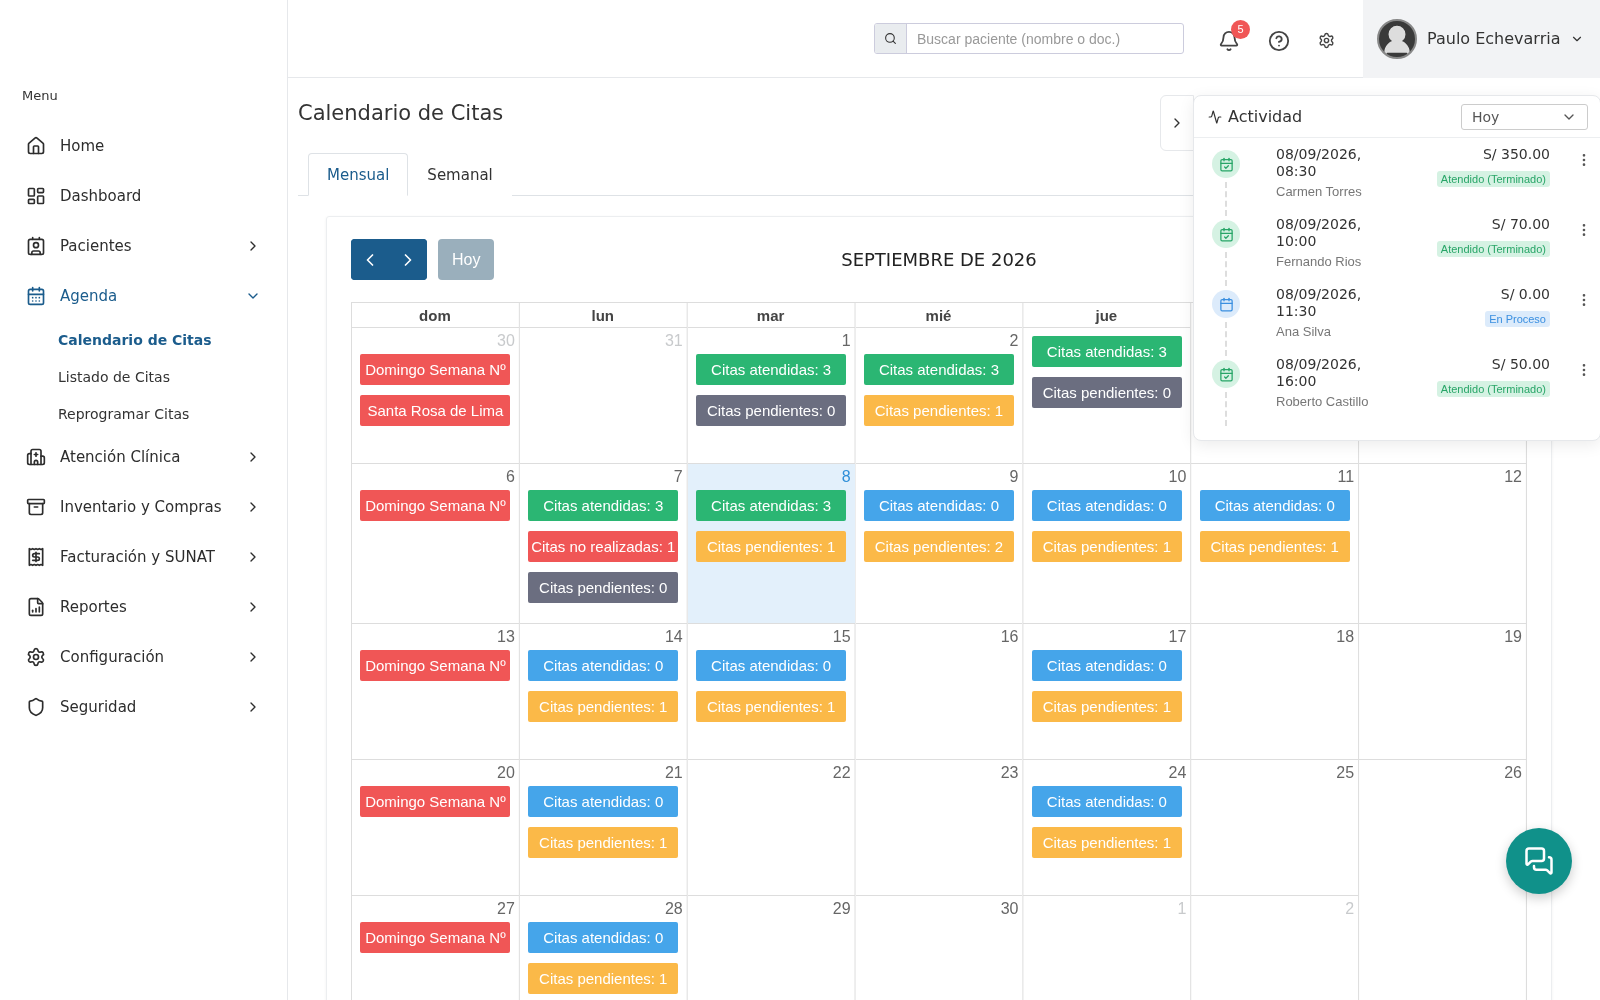 The width and height of the screenshot is (1600, 1000). What do you see at coordinates (506, 909) in the screenshot?
I see `day-number: 27` at bounding box center [506, 909].